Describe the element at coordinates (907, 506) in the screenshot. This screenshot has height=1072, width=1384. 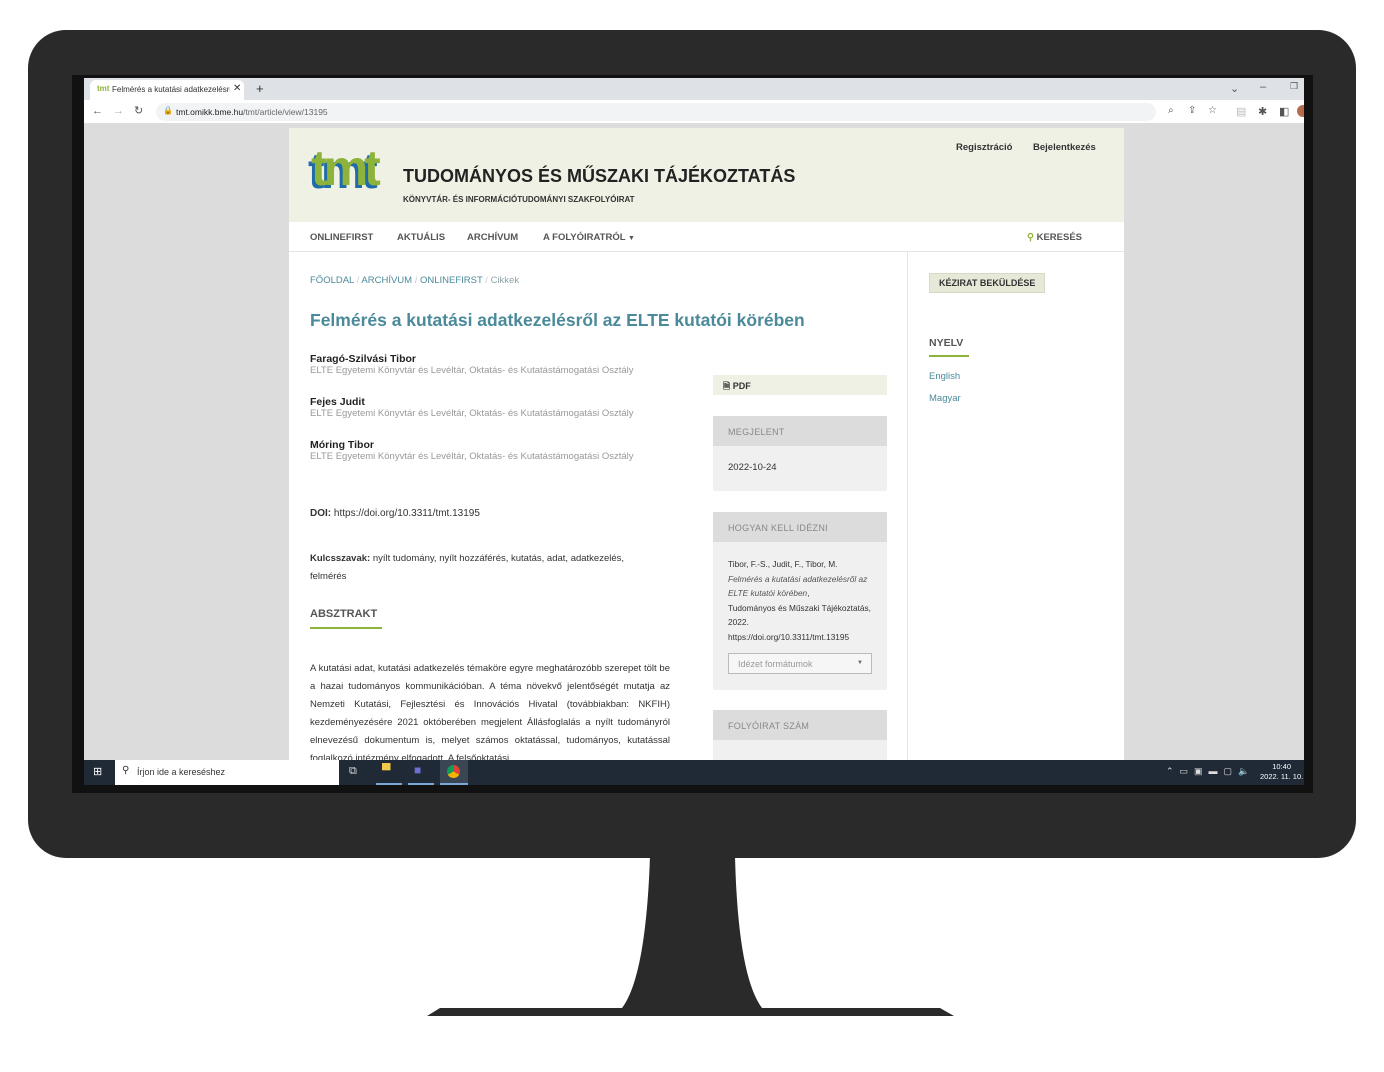
I see `sidebar-divider` at that location.